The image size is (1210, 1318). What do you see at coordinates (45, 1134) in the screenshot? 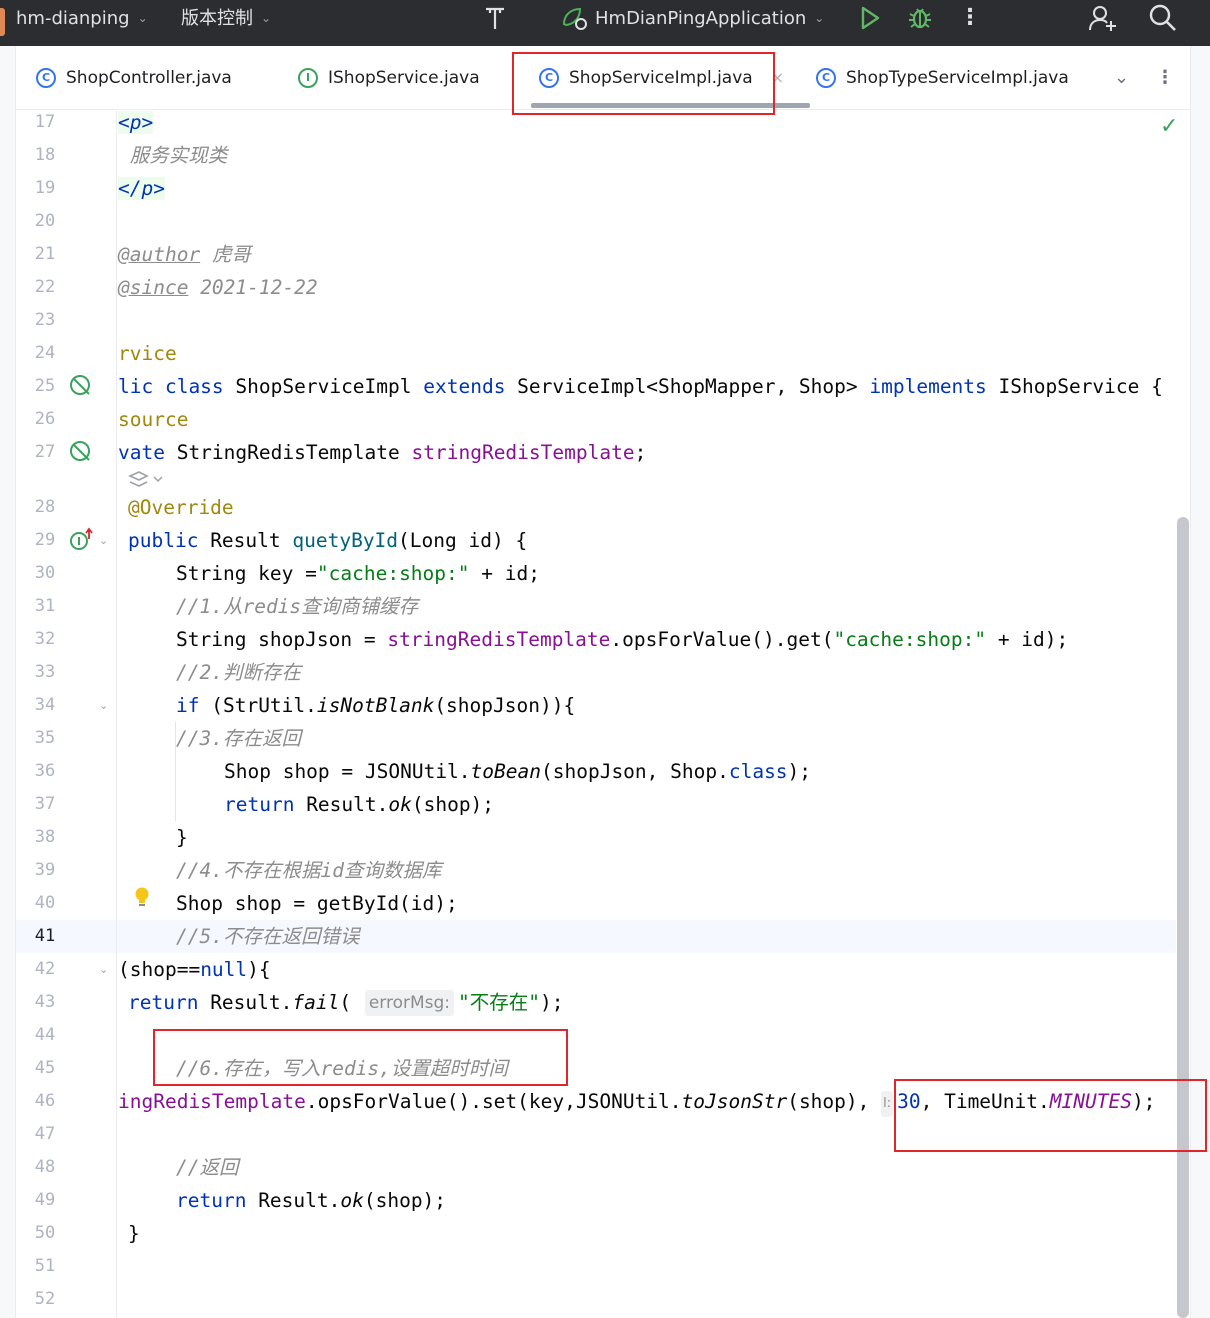
I see `line-number: 47` at bounding box center [45, 1134].